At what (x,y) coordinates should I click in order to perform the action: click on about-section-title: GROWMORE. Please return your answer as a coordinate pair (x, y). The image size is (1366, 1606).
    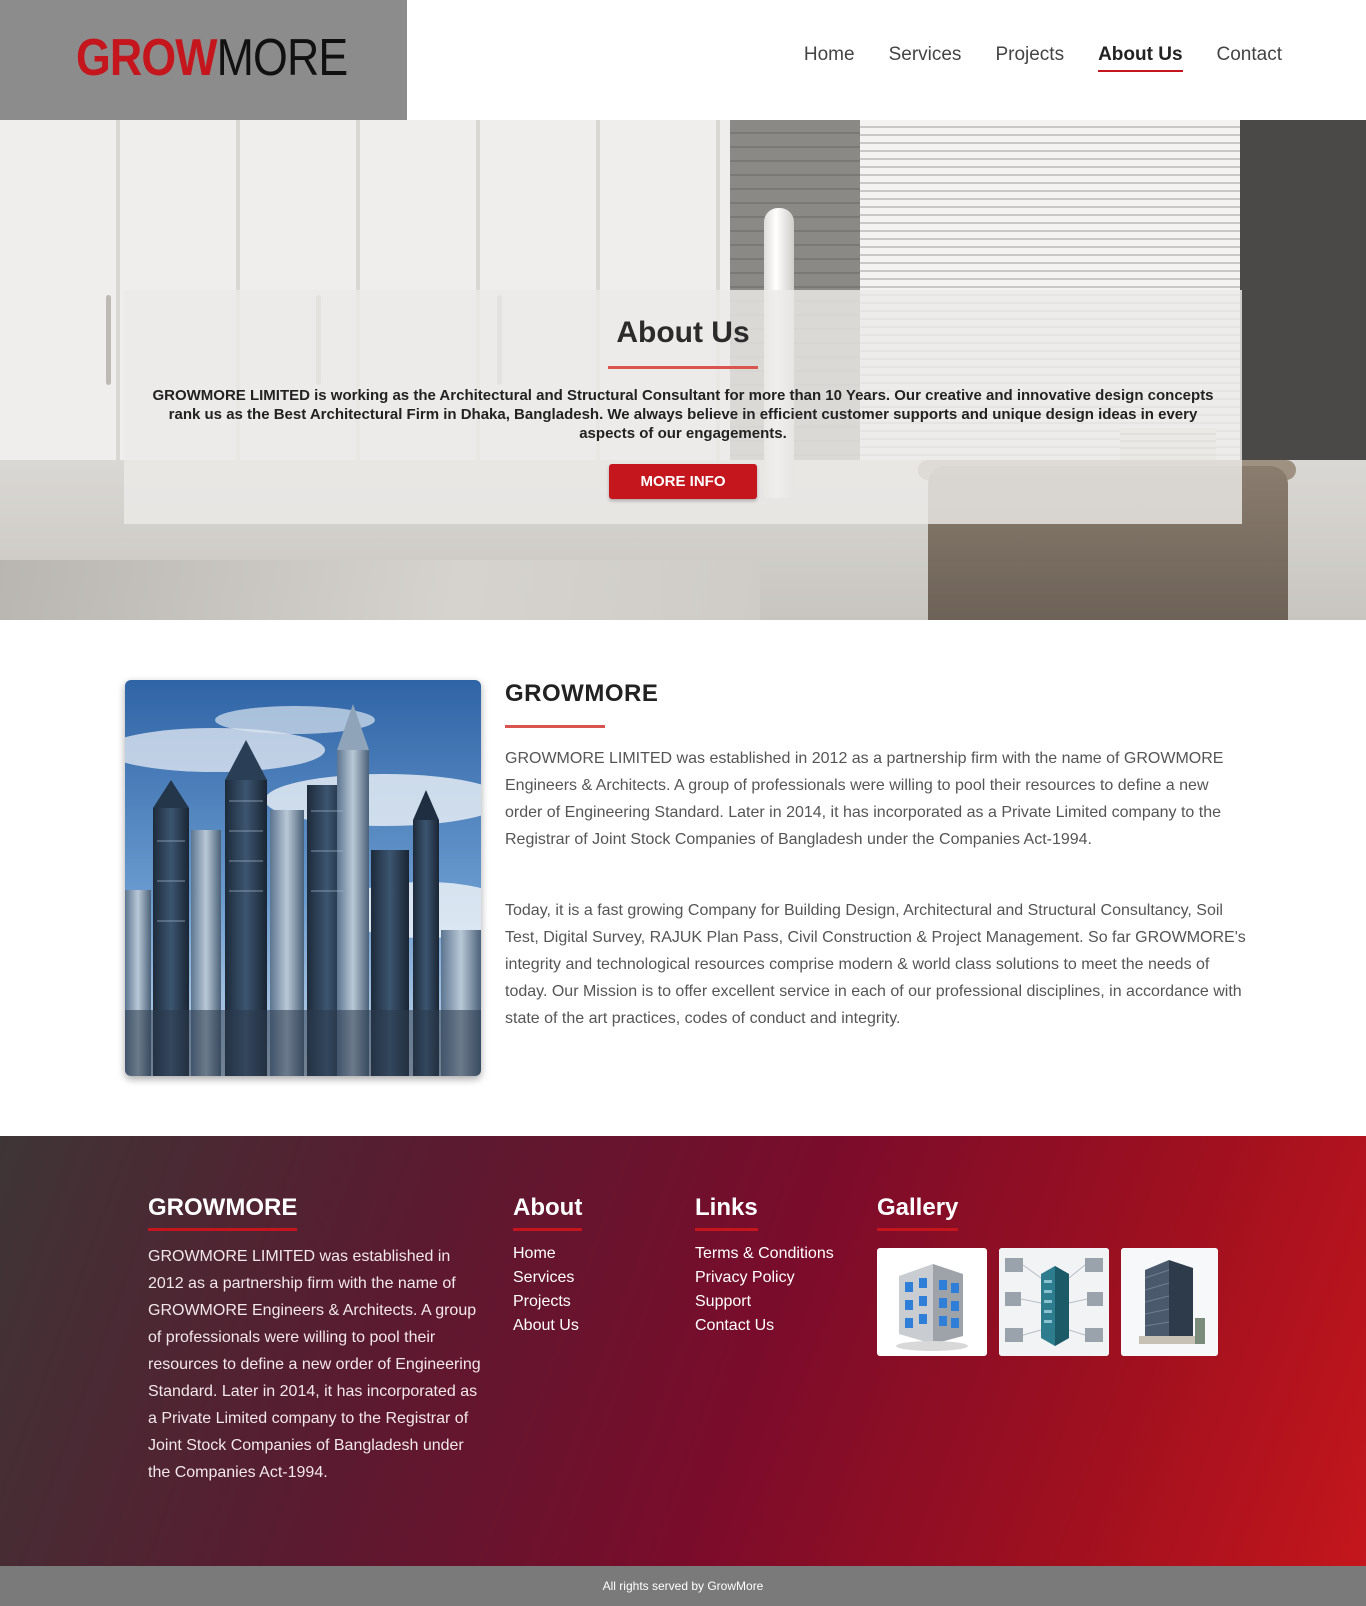
    Looking at the image, I should click on (582, 693).